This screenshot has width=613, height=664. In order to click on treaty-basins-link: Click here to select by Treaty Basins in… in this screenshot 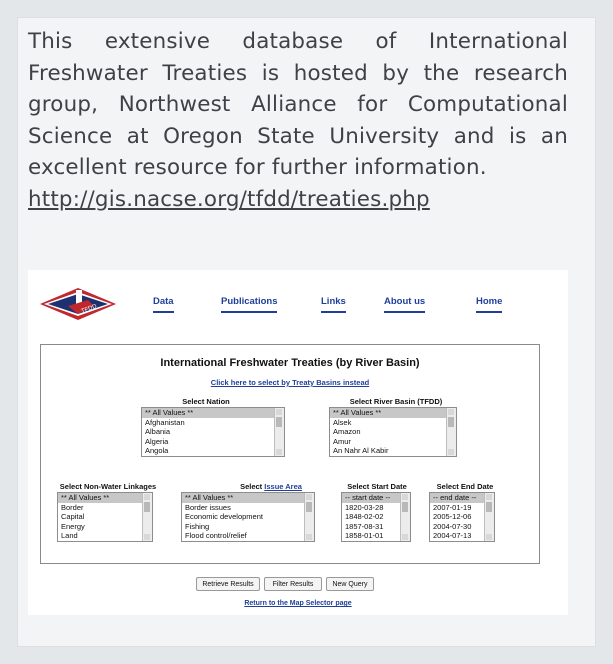, I will do `click(290, 382)`.